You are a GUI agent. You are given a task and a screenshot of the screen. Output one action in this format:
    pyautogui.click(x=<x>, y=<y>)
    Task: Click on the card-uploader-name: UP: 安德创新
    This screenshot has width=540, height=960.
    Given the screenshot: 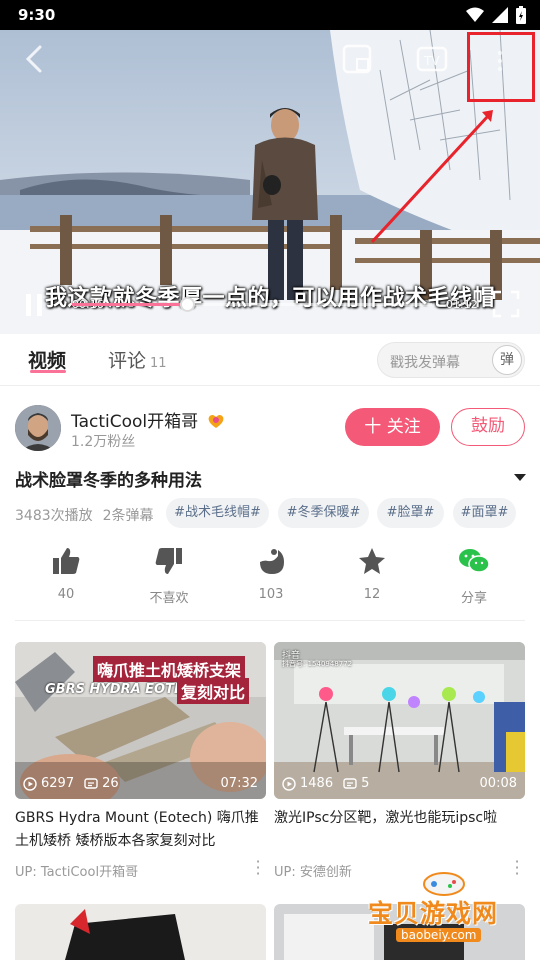 What is the action you would take?
    pyautogui.click(x=313, y=872)
    